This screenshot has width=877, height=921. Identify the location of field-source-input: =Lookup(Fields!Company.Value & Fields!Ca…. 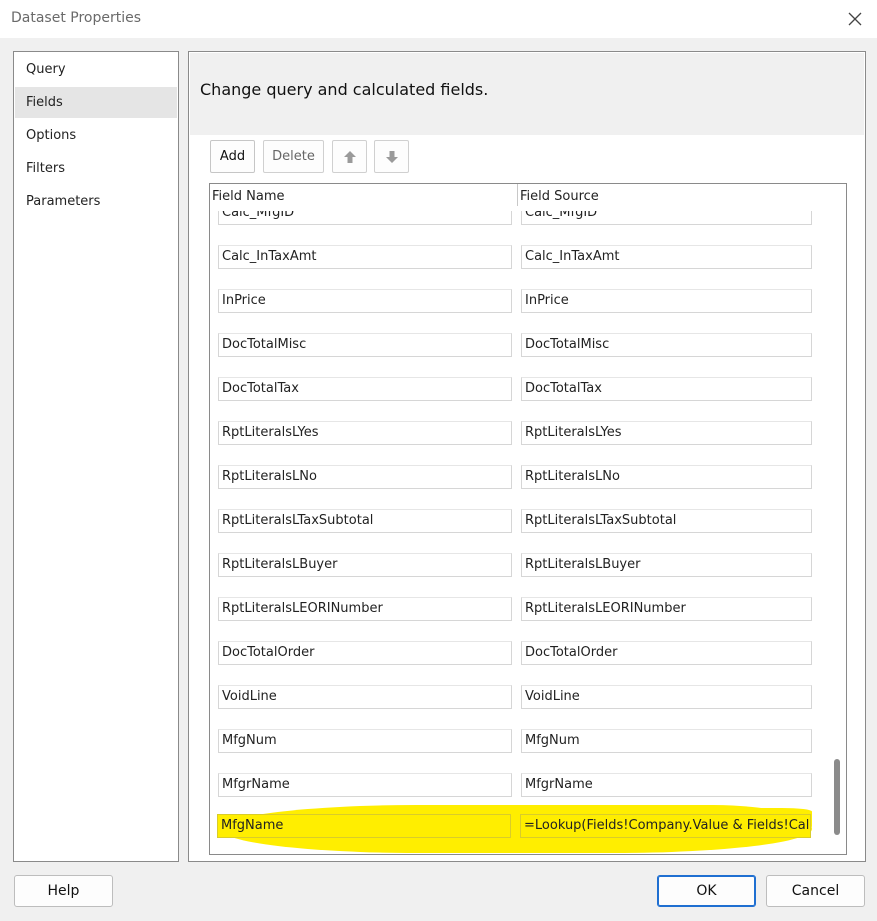
(665, 826).